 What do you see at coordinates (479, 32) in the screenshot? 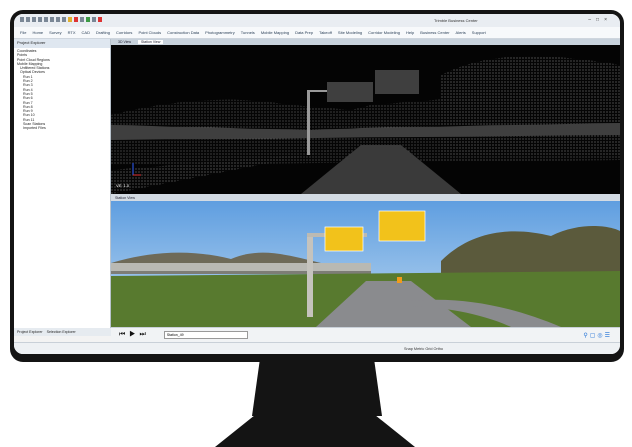
I see `ribbon-tab: Support` at bounding box center [479, 32].